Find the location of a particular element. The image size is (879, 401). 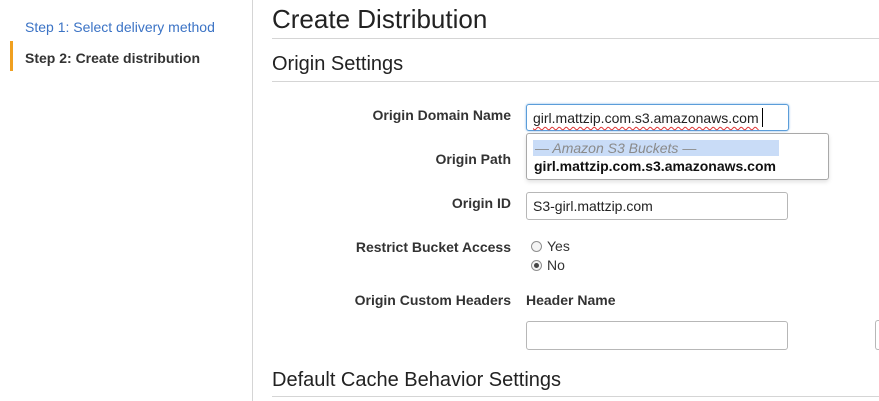

origin-path-label: Origin Path is located at coordinates (473, 159).